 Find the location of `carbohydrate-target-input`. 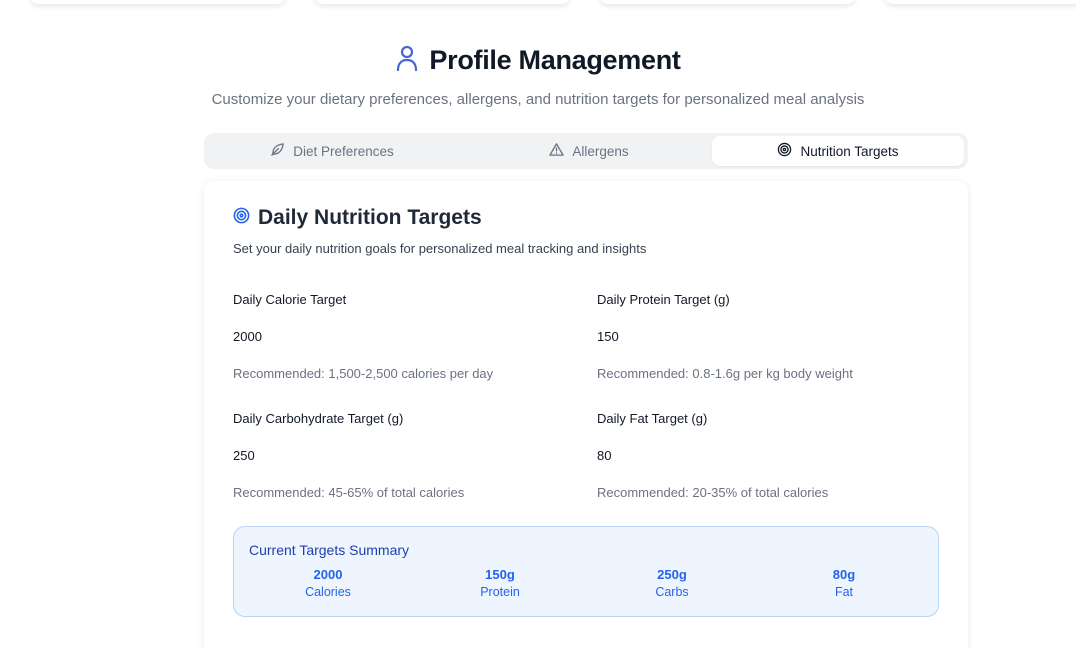

carbohydrate-target-input is located at coordinates (393, 455).